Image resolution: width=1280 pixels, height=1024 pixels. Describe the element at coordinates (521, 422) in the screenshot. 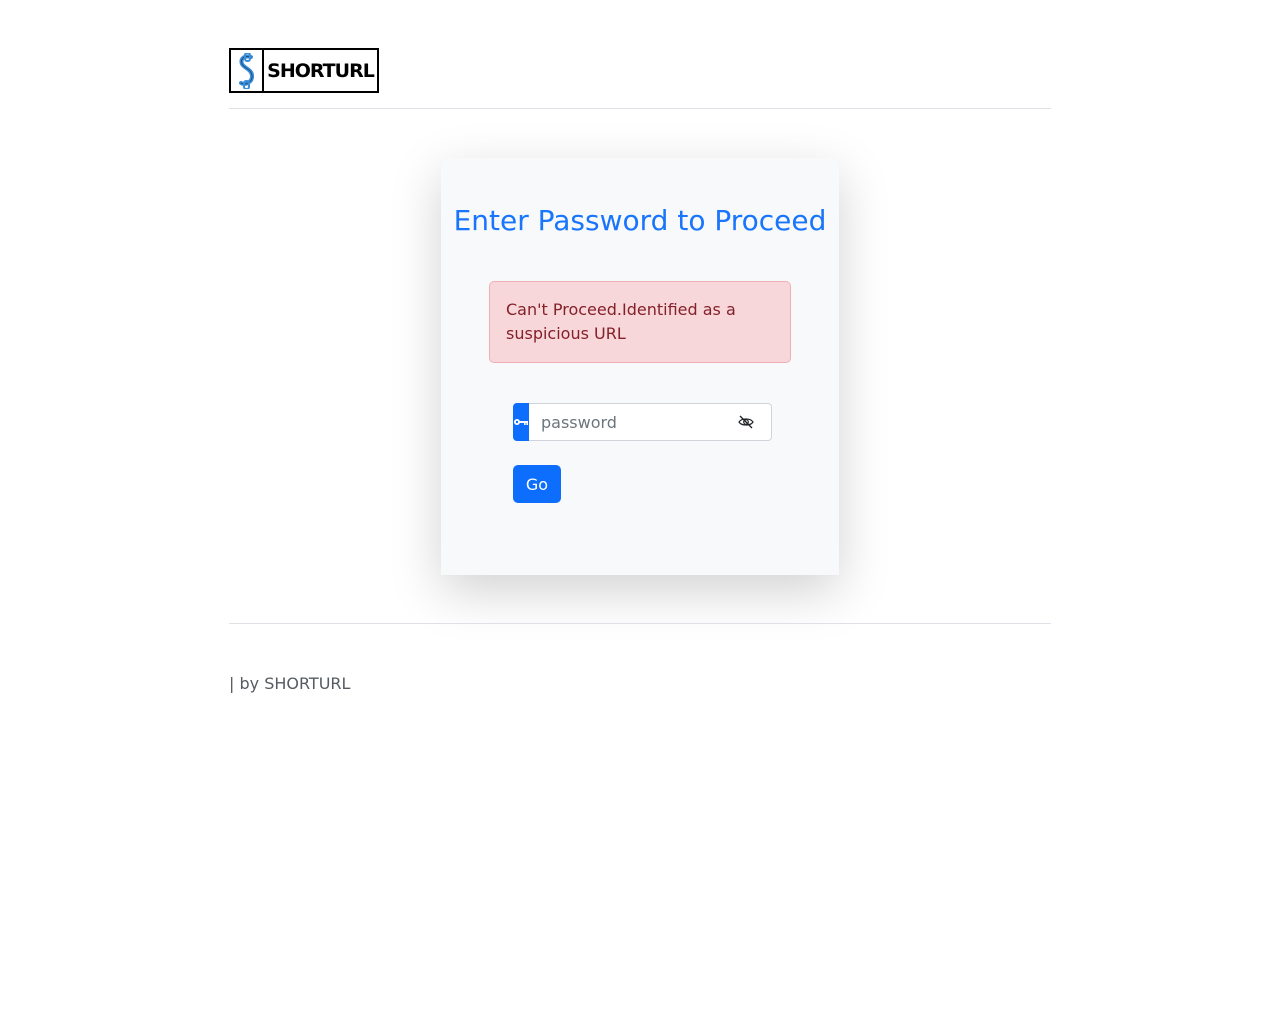

I see `key-icon` at that location.